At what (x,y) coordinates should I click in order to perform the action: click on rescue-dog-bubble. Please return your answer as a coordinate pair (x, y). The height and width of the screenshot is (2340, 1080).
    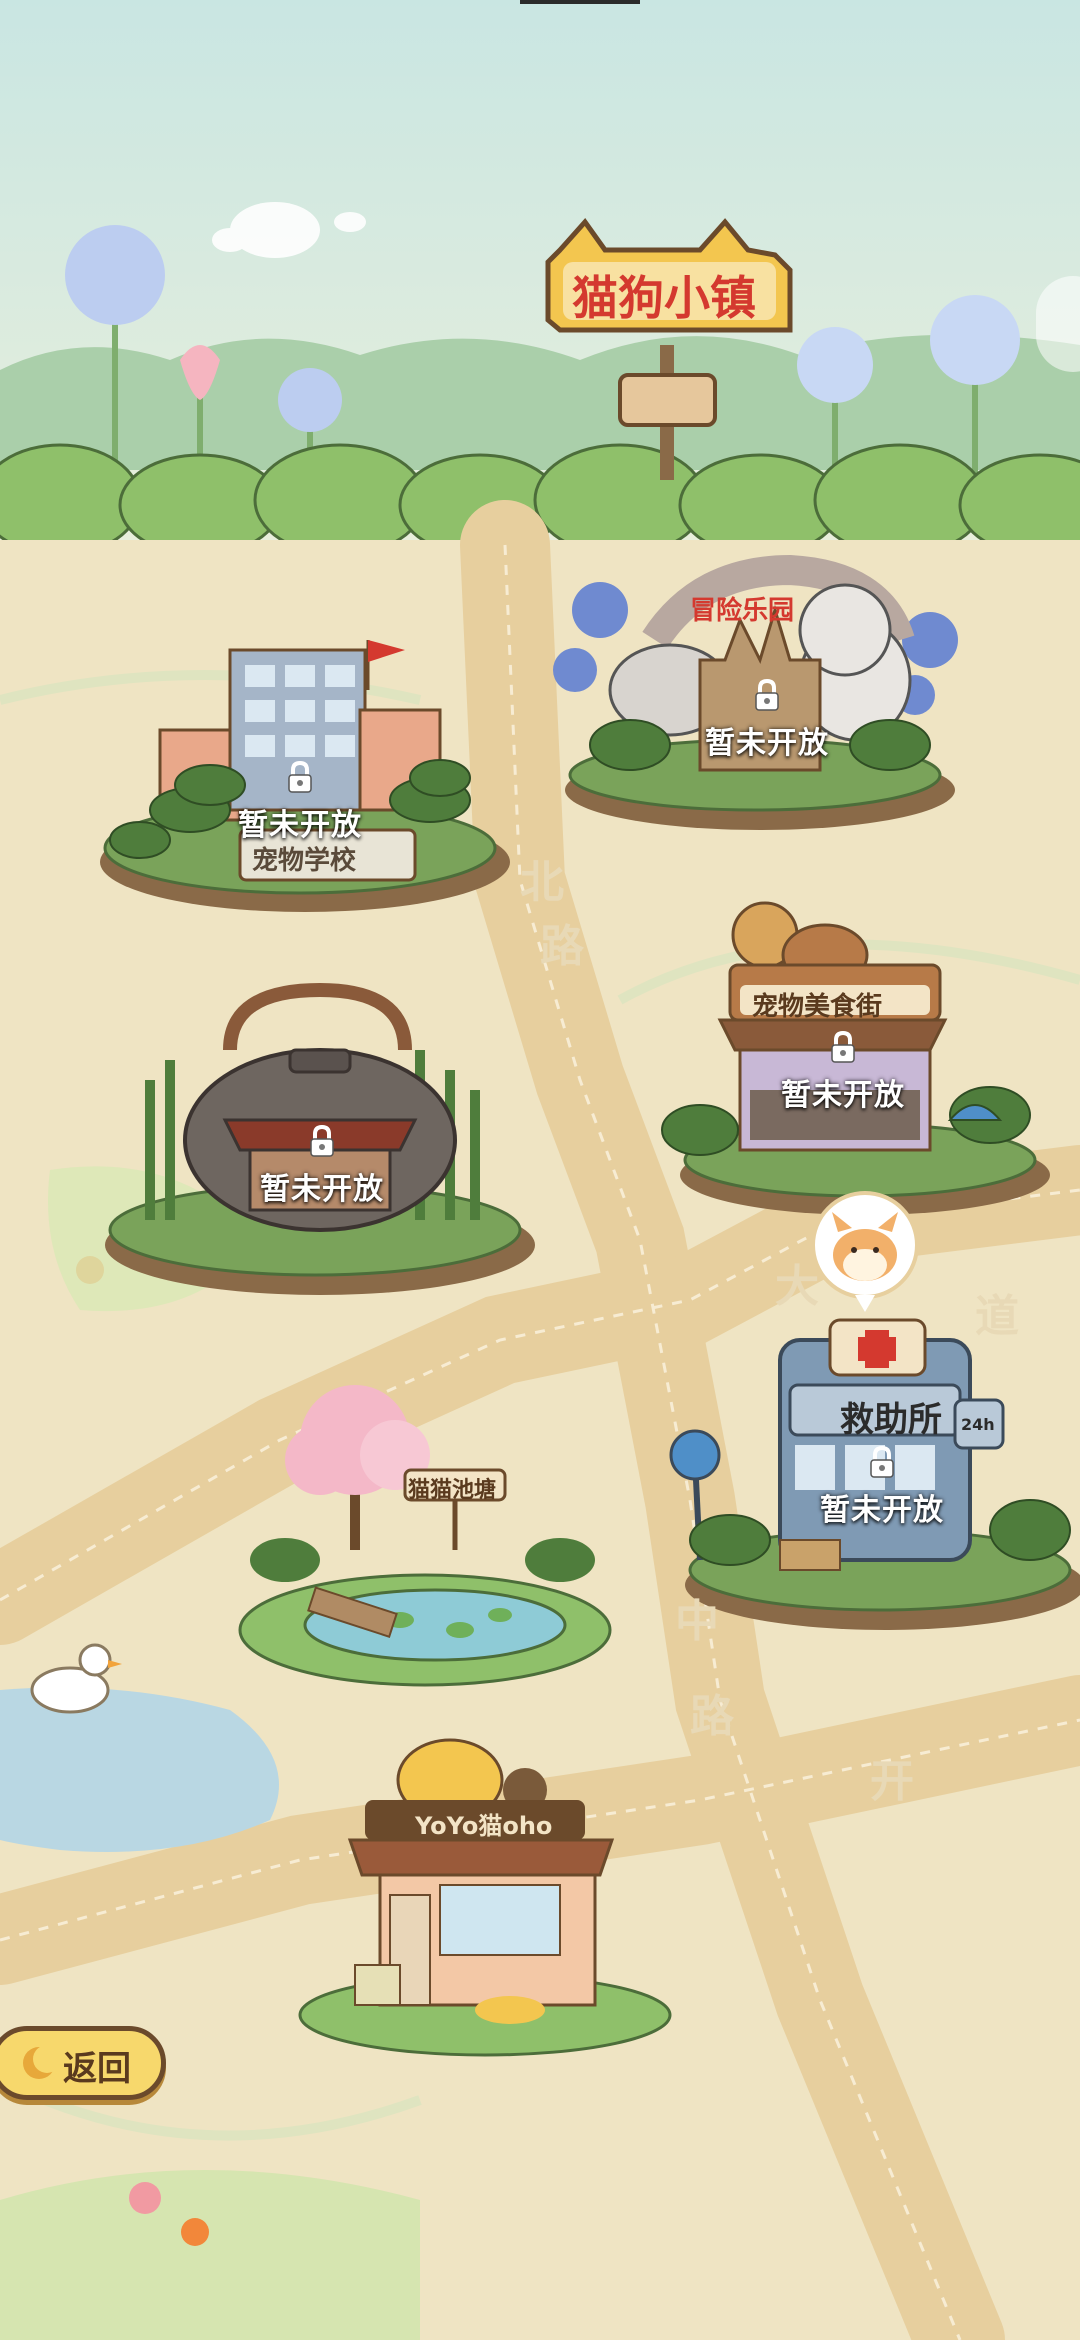
    Looking at the image, I should click on (865, 1252).